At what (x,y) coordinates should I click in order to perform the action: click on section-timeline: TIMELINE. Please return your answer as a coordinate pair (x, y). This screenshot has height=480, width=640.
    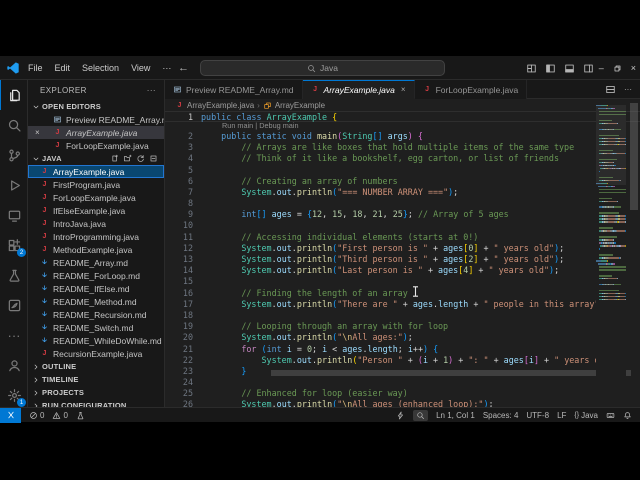
    Looking at the image, I should click on (96, 379).